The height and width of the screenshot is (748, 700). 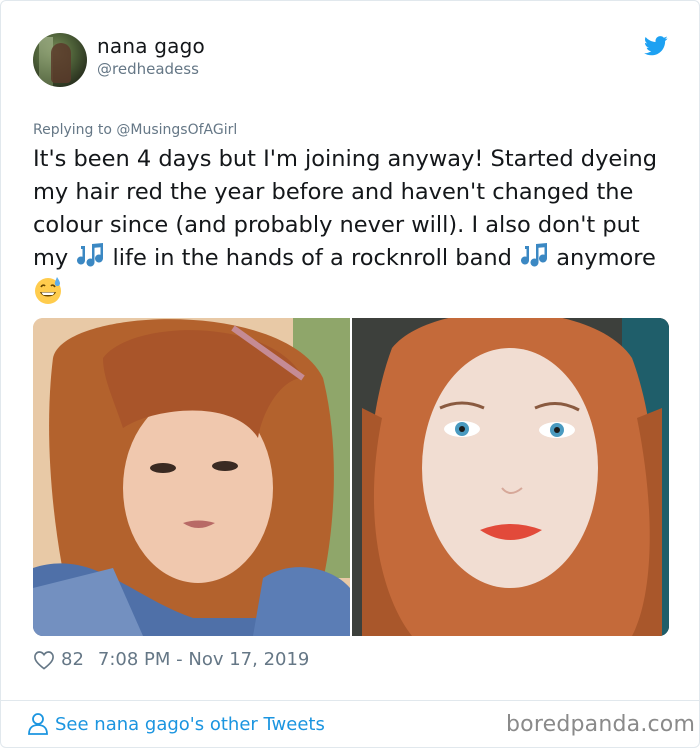 What do you see at coordinates (75, 130) in the screenshot?
I see `replying-label: Replying to` at bounding box center [75, 130].